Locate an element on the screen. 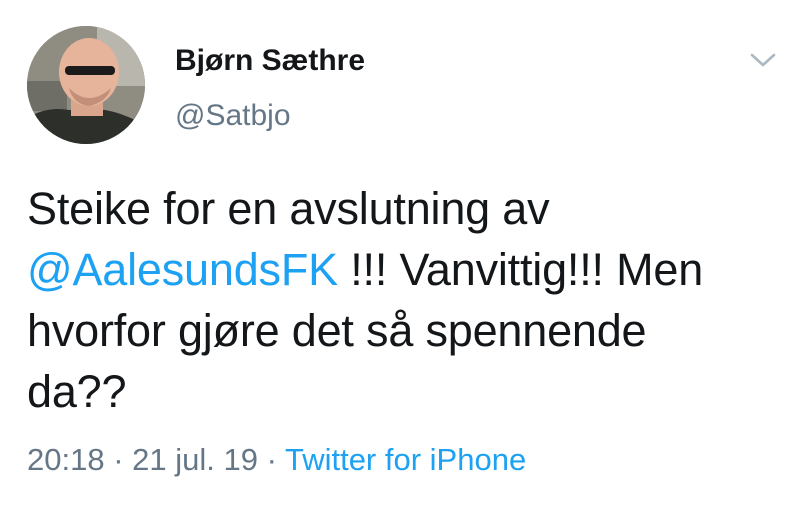 This screenshot has width=800, height=505. chevron-down-icon is located at coordinates (763, 60).